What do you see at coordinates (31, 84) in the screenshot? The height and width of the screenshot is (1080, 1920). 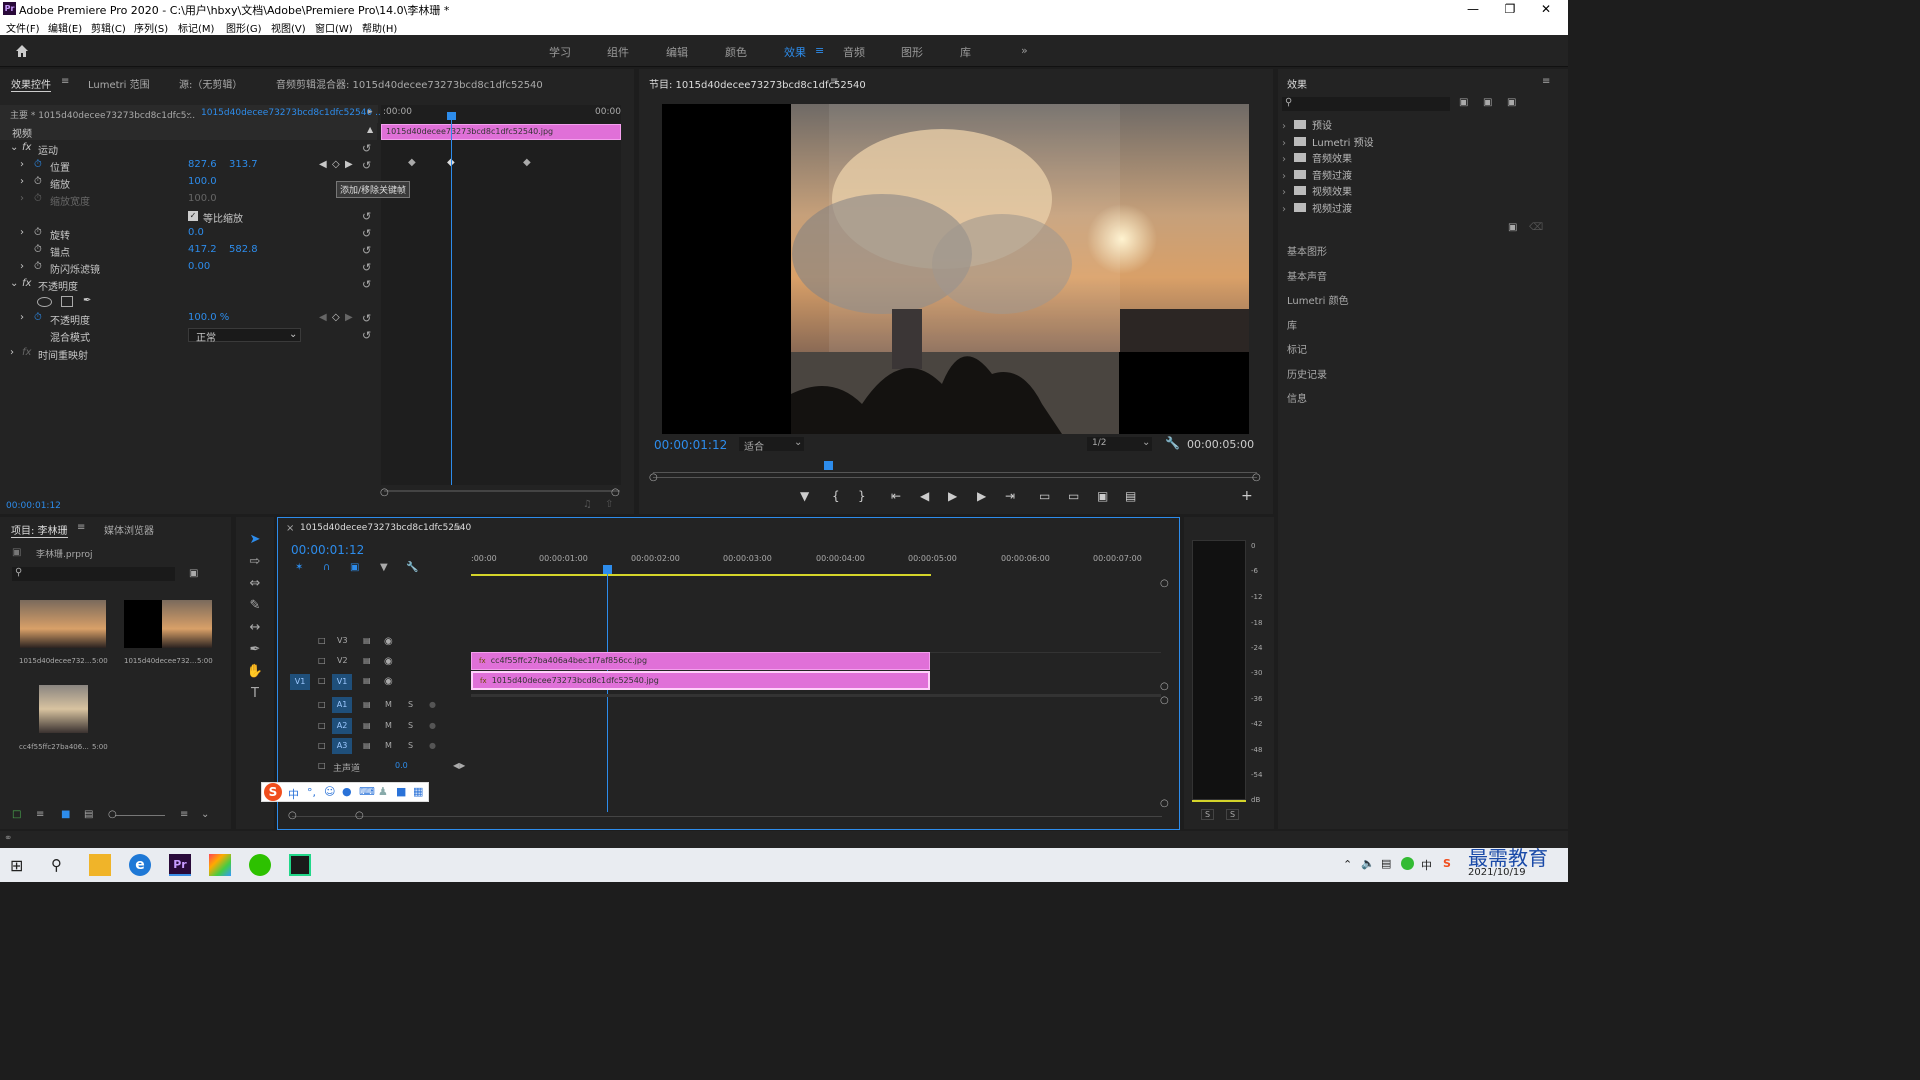 I see `tab-effect-controls: 效果控件` at bounding box center [31, 84].